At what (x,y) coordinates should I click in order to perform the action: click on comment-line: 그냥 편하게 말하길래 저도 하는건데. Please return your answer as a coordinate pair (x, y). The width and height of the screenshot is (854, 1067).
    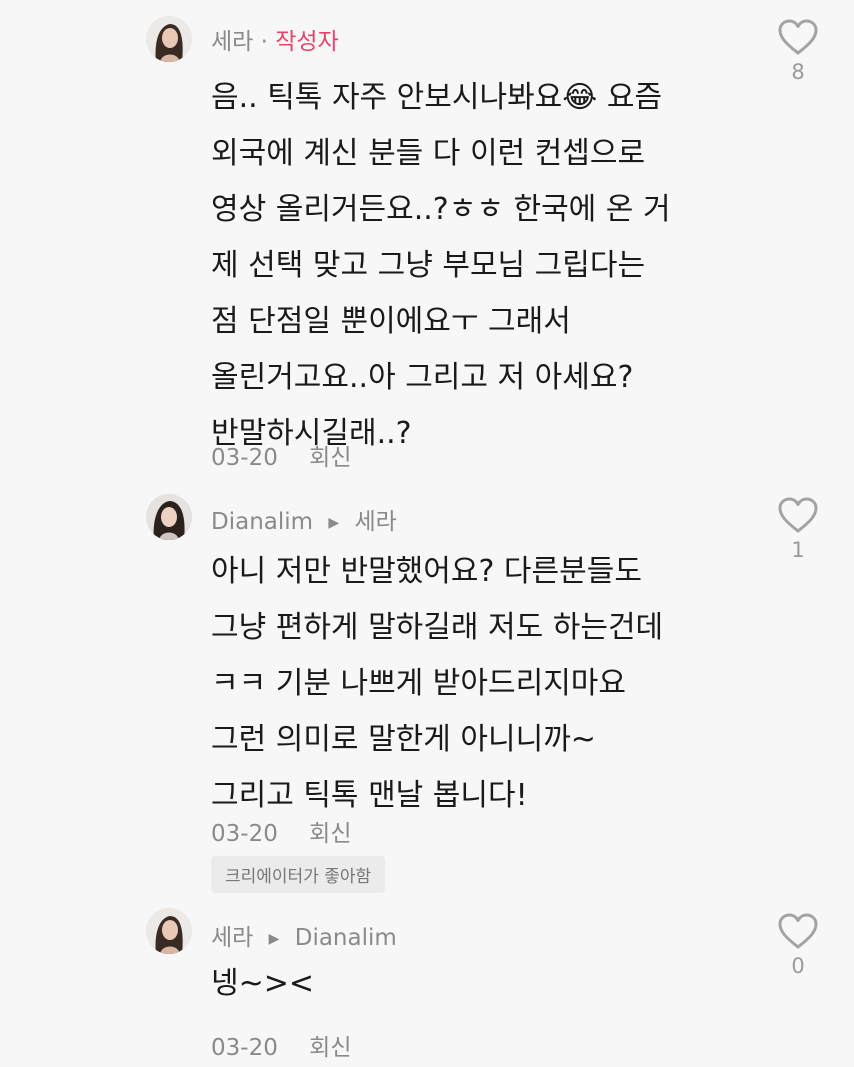
    Looking at the image, I should click on (437, 627).